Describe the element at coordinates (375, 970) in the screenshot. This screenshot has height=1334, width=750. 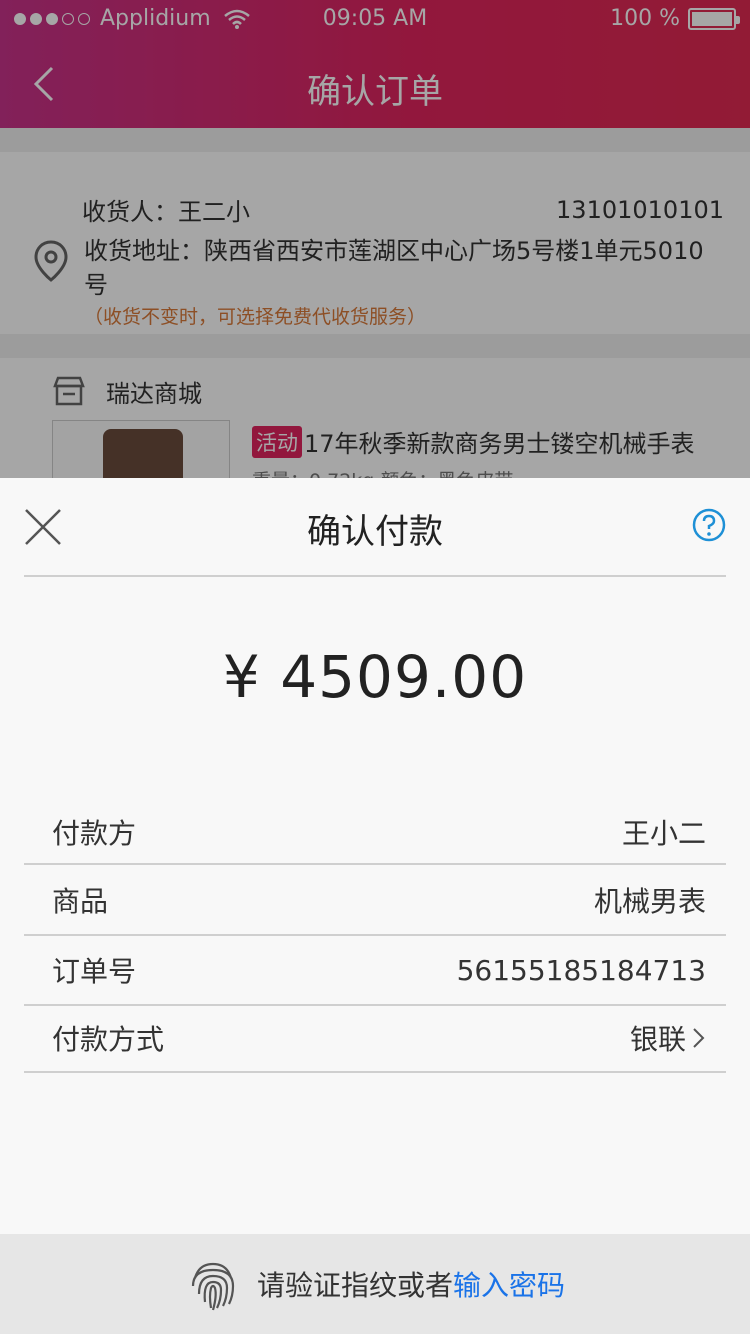
I see `row-order-number: 订单号 56155185184713` at that location.